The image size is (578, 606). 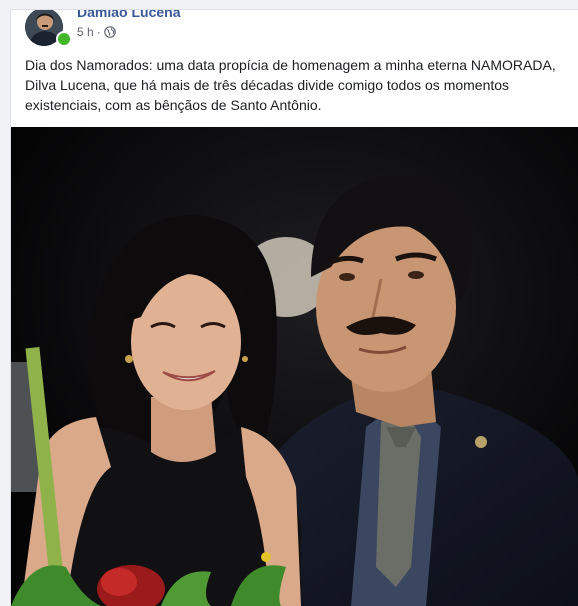 What do you see at coordinates (109, 32) in the screenshot?
I see `globe-icon` at bounding box center [109, 32].